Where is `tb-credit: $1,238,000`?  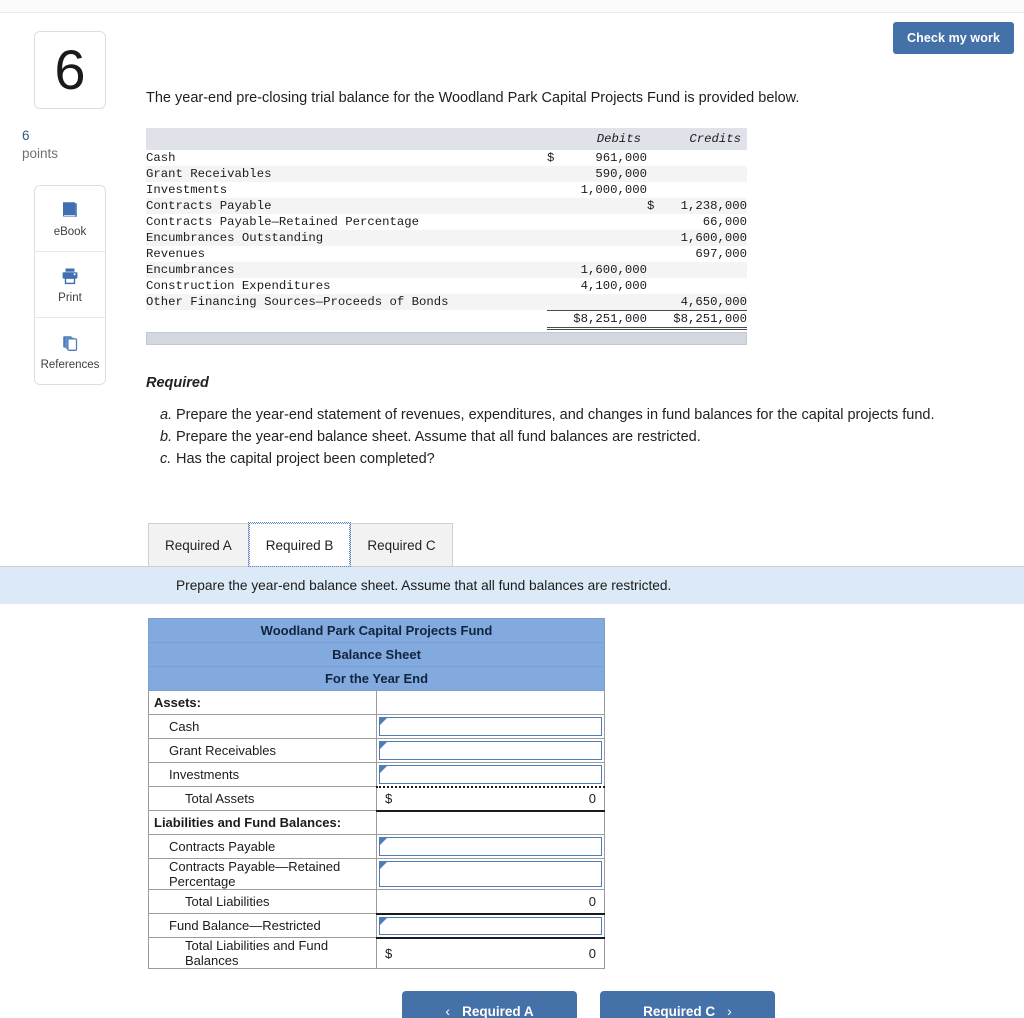 tb-credit: $1,238,000 is located at coordinates (697, 205).